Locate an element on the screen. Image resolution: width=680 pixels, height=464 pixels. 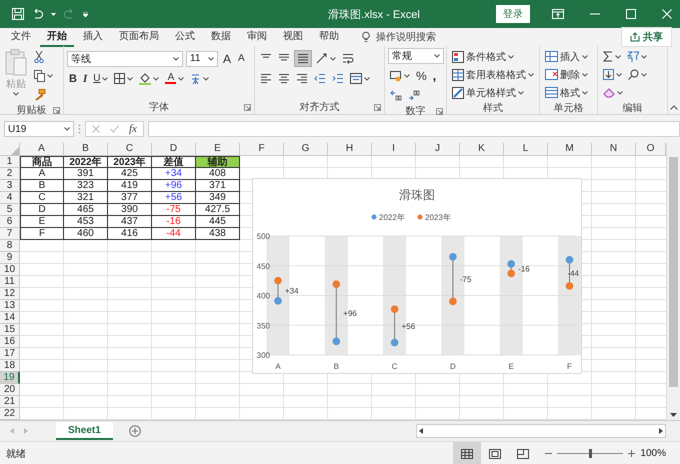
column-header: G is located at coordinates (306, 149).